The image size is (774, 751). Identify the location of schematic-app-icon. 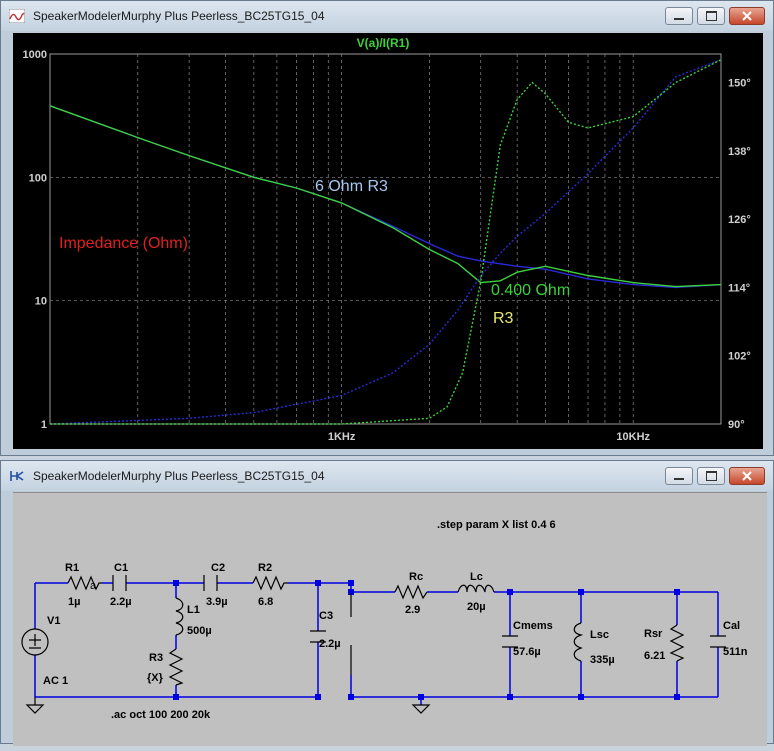
(17, 476).